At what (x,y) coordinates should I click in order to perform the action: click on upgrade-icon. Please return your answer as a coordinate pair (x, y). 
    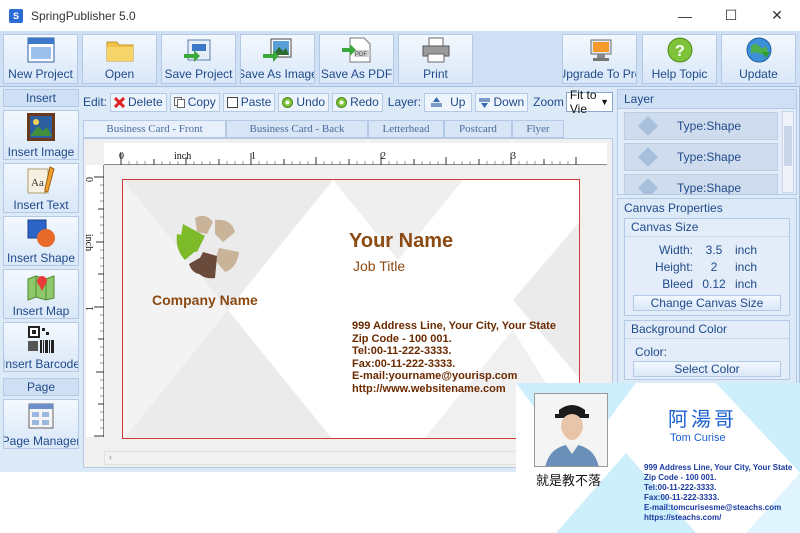
    Looking at the image, I should click on (600, 50).